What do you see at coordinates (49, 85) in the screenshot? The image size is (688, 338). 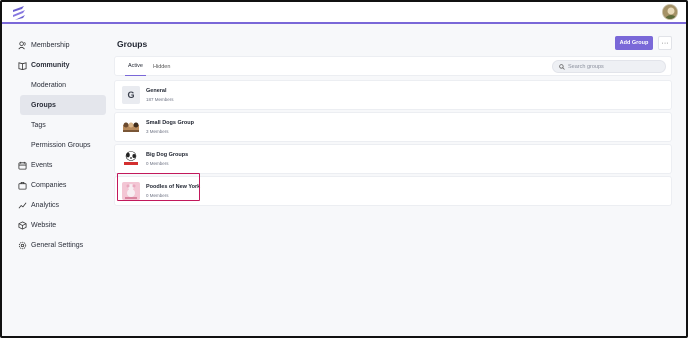 I see `sidebar-item-label: Moderation` at bounding box center [49, 85].